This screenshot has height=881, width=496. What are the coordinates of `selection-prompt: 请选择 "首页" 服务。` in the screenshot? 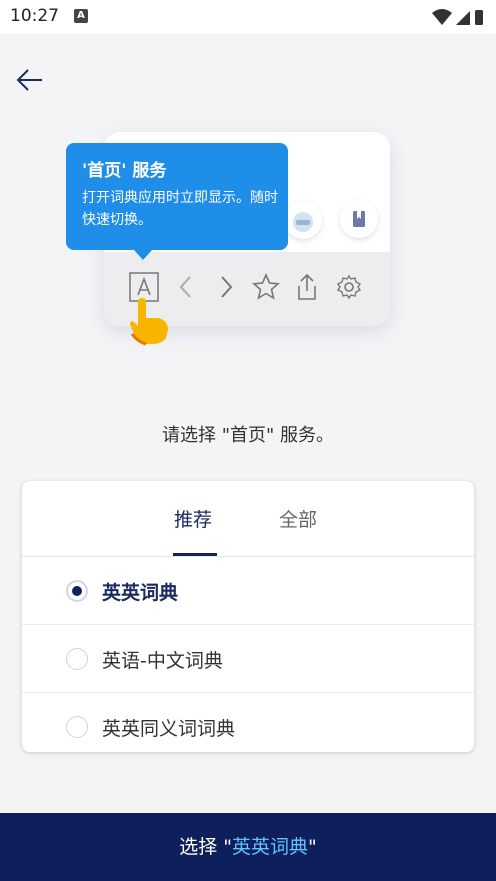 It's located at (247, 435).